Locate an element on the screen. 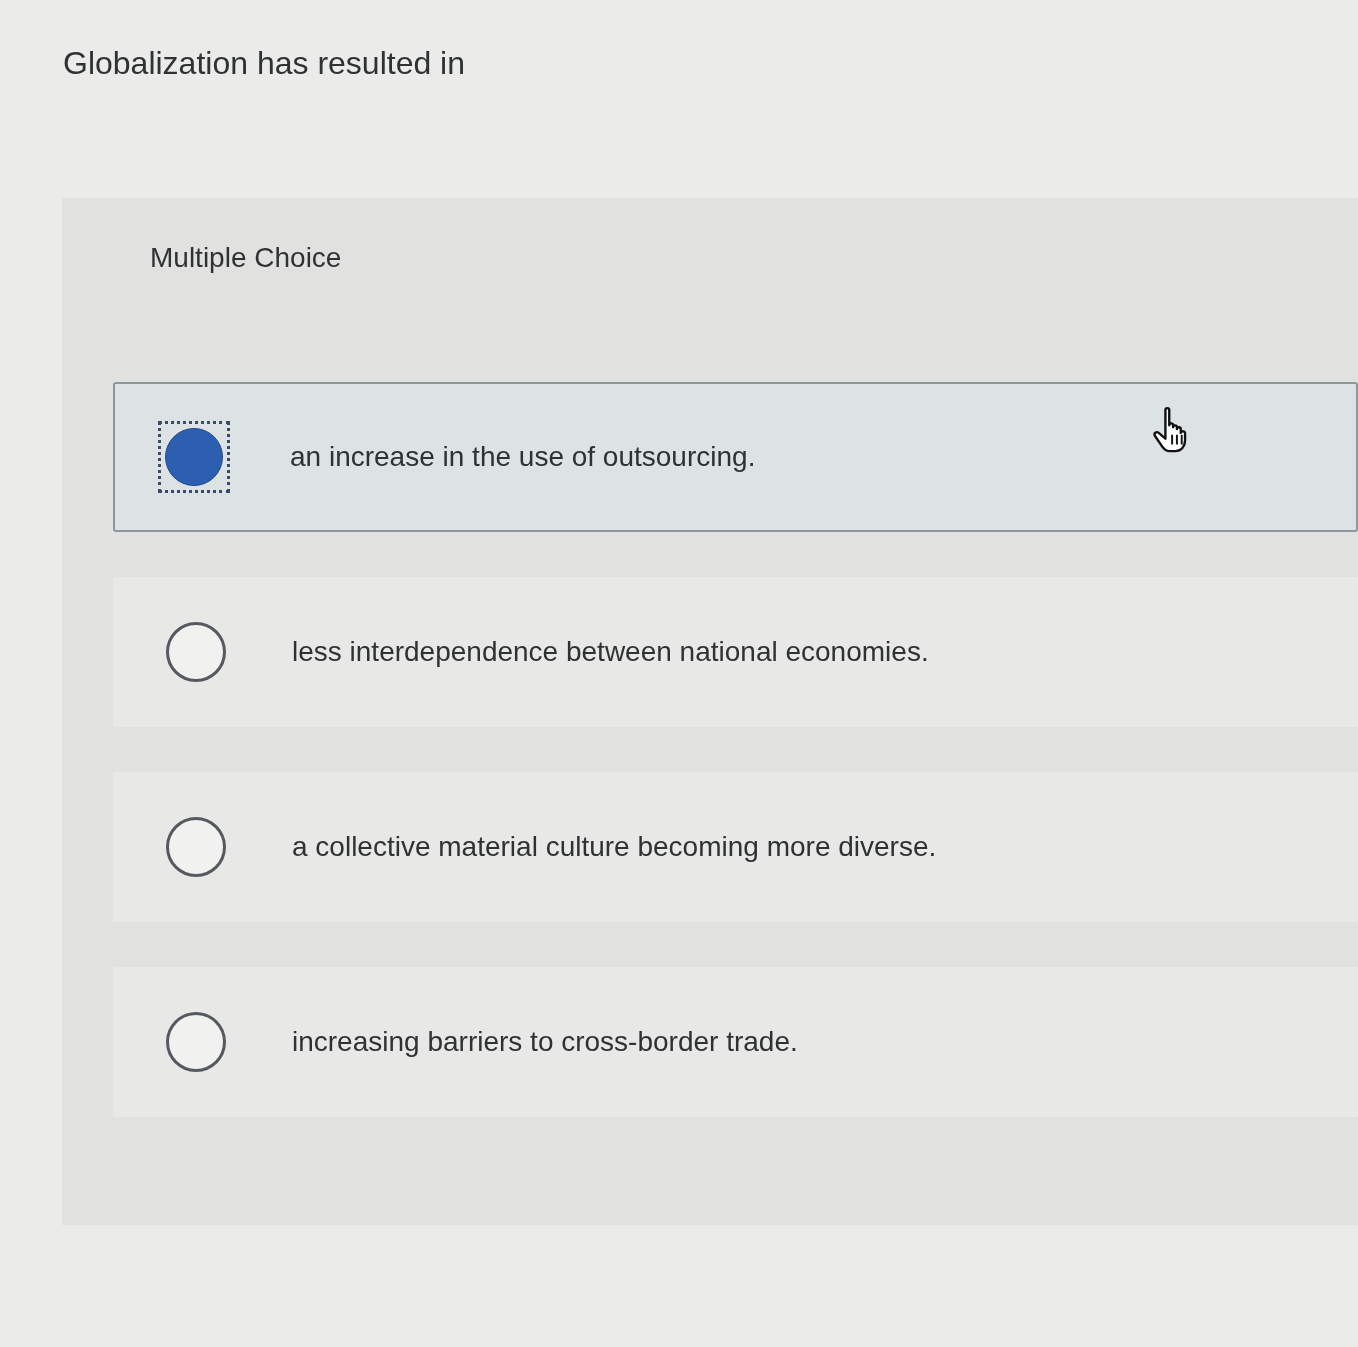 This screenshot has height=1347, width=1358. option-text: a collective material culture becoming more diverse. is located at coordinates (614, 847).